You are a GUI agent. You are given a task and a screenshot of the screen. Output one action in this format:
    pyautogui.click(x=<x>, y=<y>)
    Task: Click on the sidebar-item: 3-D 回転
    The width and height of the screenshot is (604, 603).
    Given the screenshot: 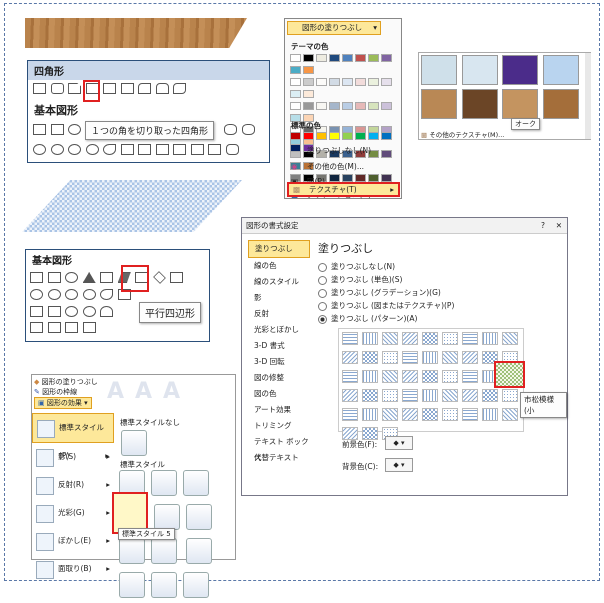 What is the action you would take?
    pyautogui.click(x=279, y=362)
    